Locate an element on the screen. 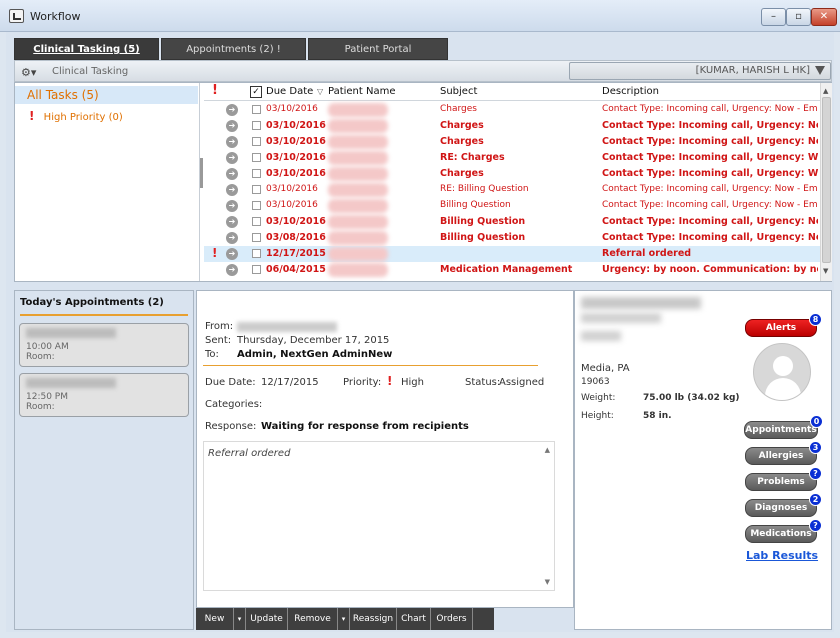 The height and width of the screenshot is (638, 840). appointments-button: Appointments 0 is located at coordinates (783, 427).